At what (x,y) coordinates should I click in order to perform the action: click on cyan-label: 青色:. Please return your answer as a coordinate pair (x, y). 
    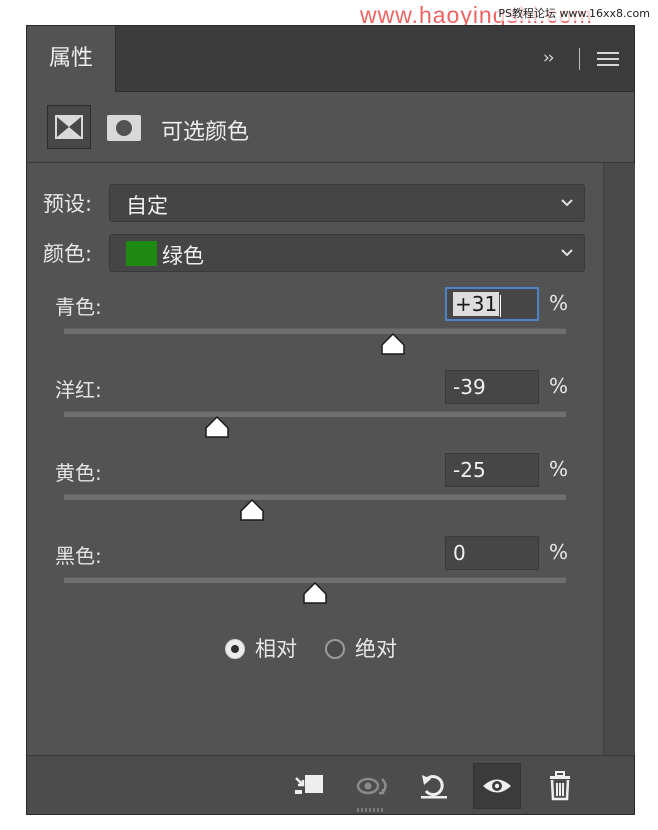
    Looking at the image, I should click on (78, 307).